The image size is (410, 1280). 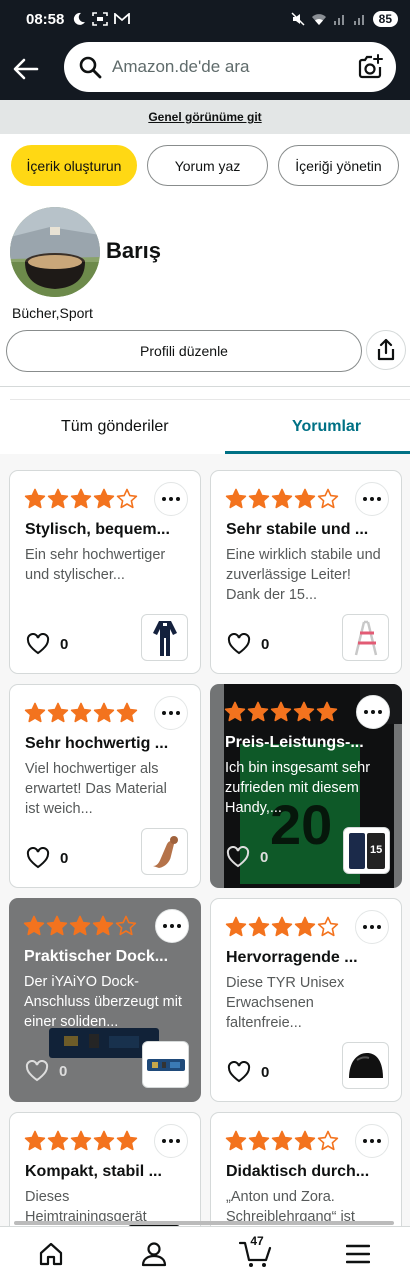 I want to click on back-button, so click(x=26, y=69).